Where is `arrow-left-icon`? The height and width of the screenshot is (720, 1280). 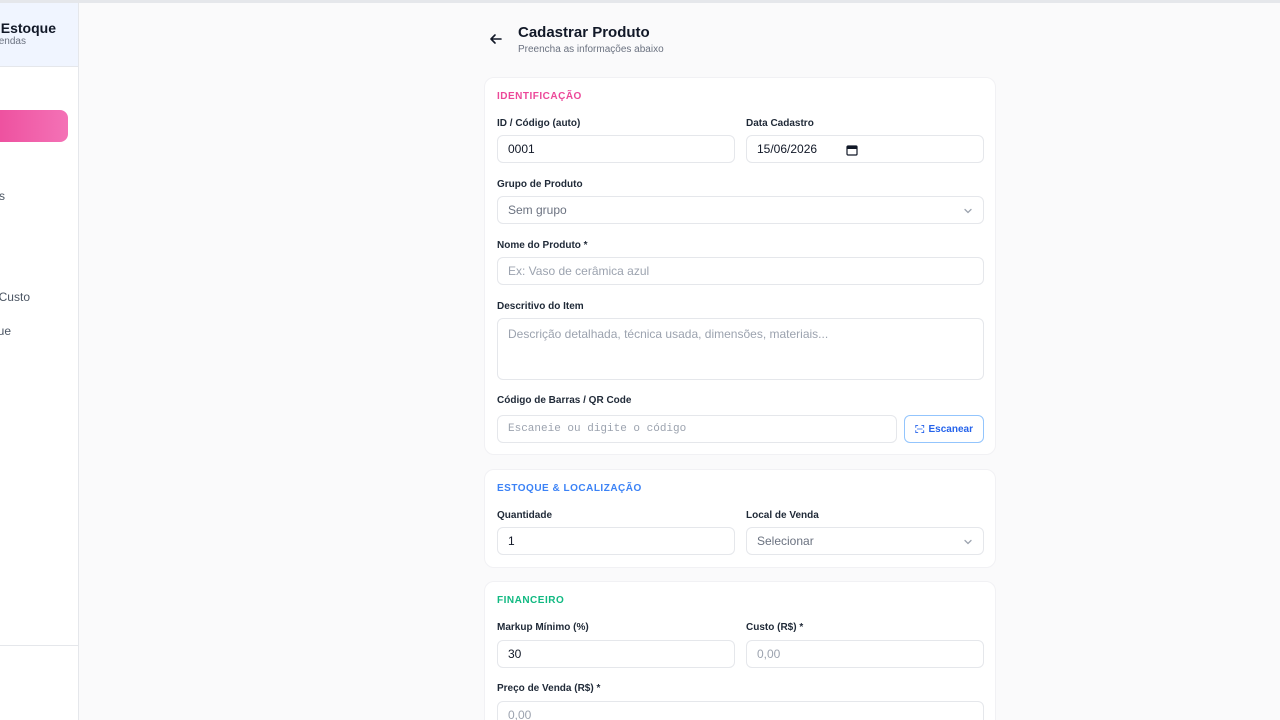 arrow-left-icon is located at coordinates (496, 39).